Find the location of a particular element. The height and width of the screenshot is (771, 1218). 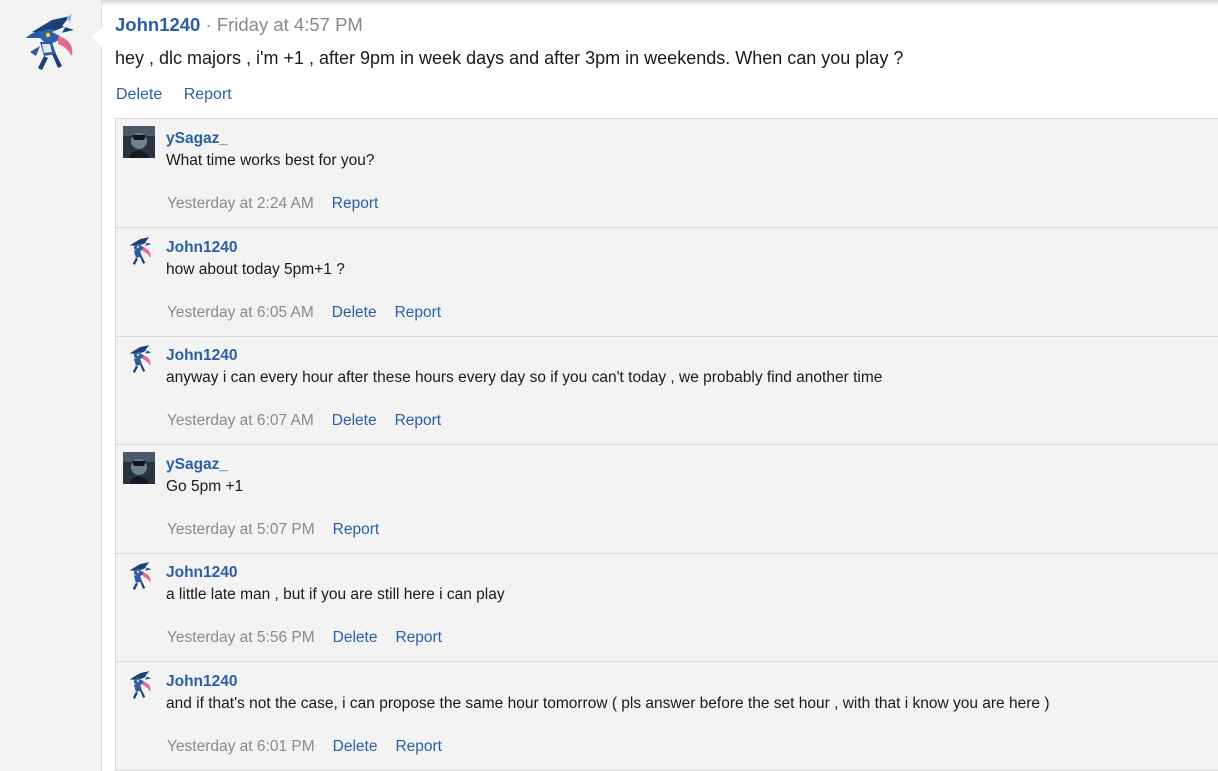

comment-meta: Yesterday at 6:05 AM Delete Report is located at coordinates (313, 313).